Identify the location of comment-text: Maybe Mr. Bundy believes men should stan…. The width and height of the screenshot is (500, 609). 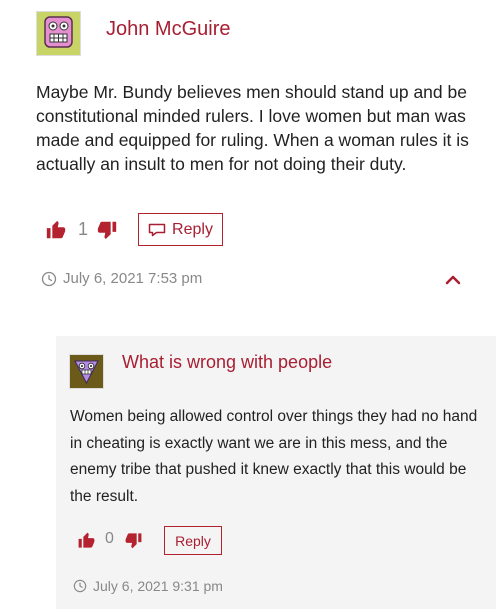
(252, 128).